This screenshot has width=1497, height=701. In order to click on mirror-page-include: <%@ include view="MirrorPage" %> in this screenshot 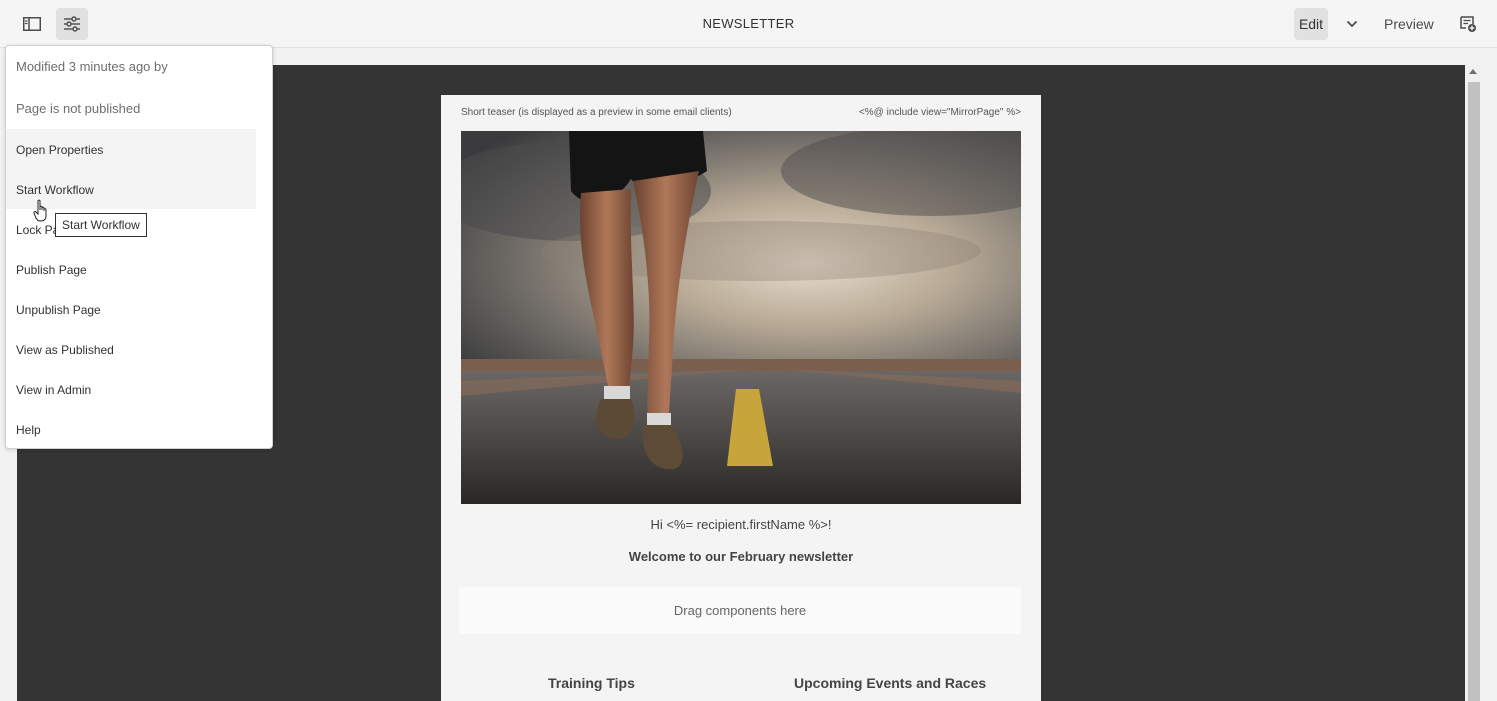, I will do `click(940, 112)`.